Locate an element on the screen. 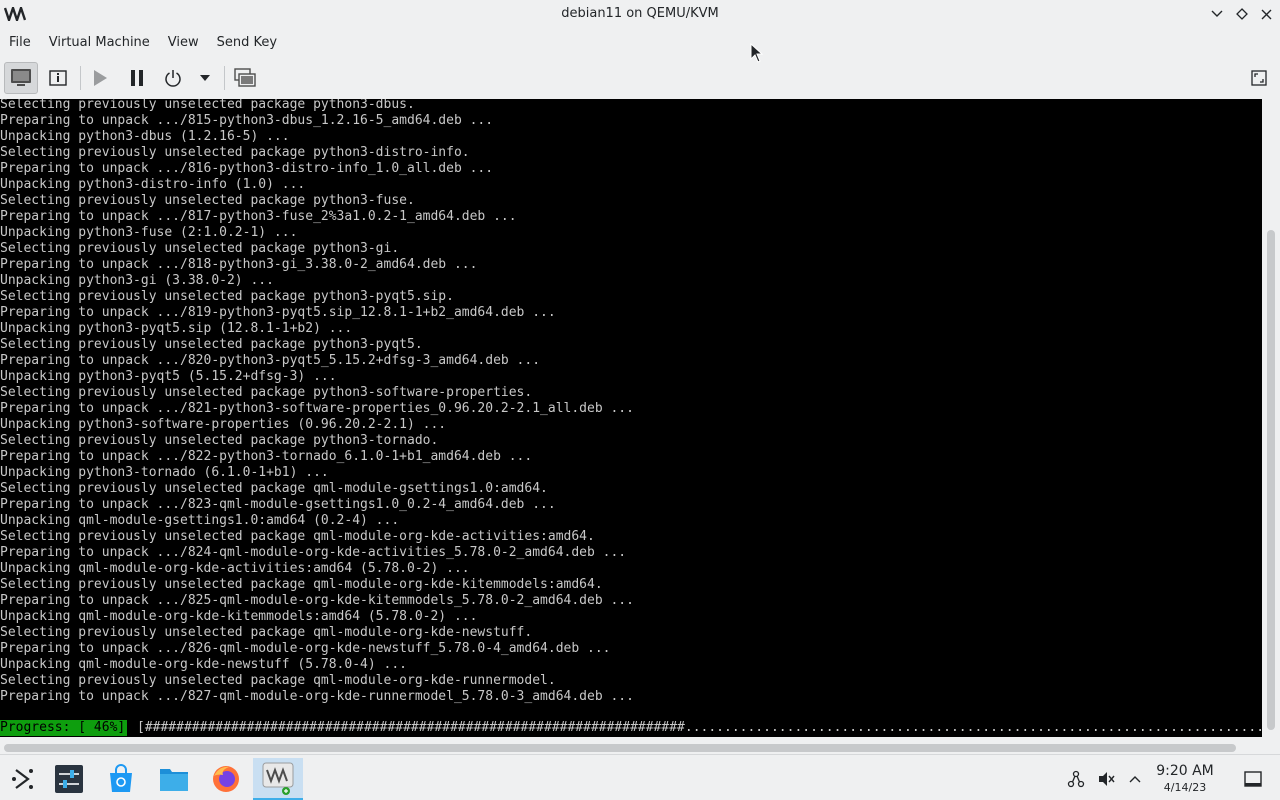 This screenshot has width=1280, height=800. window-title: debian11 on QEMU/KVM is located at coordinates (640, 13).